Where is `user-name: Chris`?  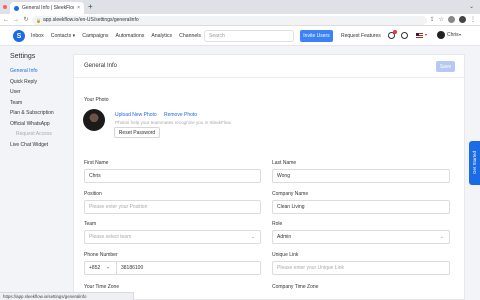 user-name: Chris is located at coordinates (453, 35).